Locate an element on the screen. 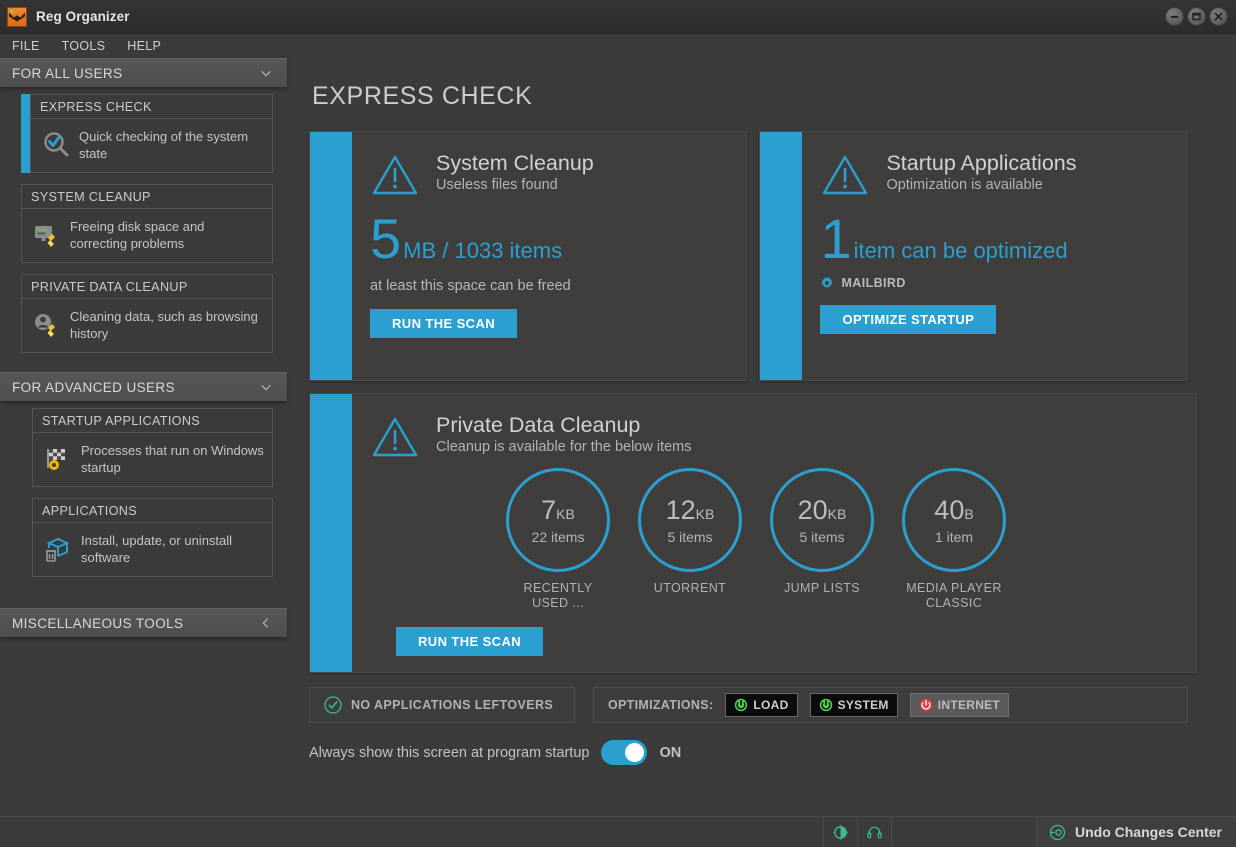 The height and width of the screenshot is (847, 1236). circle-label: JUMP LISTS is located at coordinates (821, 588).